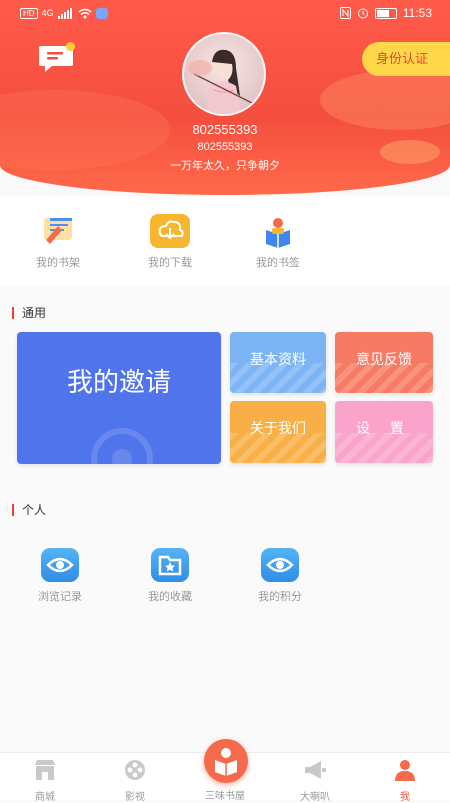 The height and width of the screenshot is (803, 450). I want to click on feedback-label: 意见反馈, so click(384, 359).